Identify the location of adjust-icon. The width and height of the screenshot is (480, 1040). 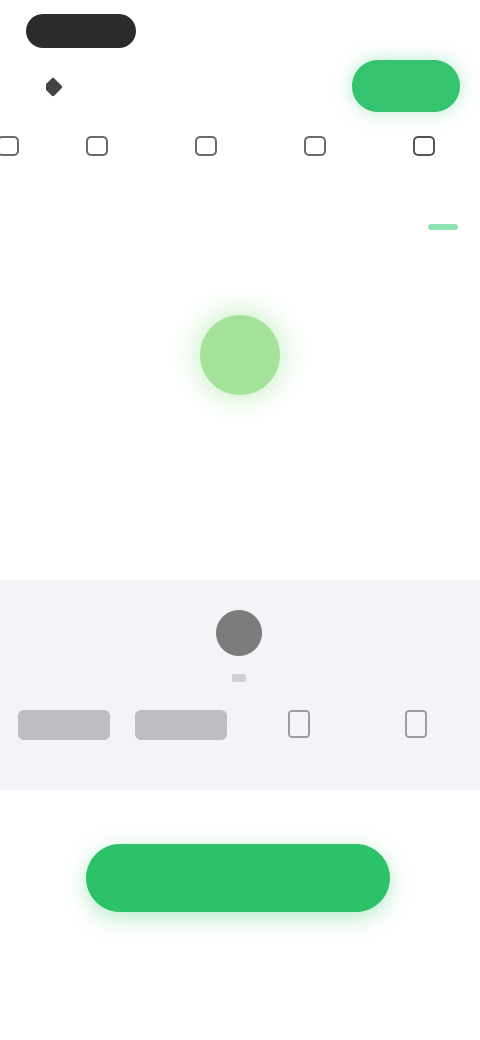
(206, 146).